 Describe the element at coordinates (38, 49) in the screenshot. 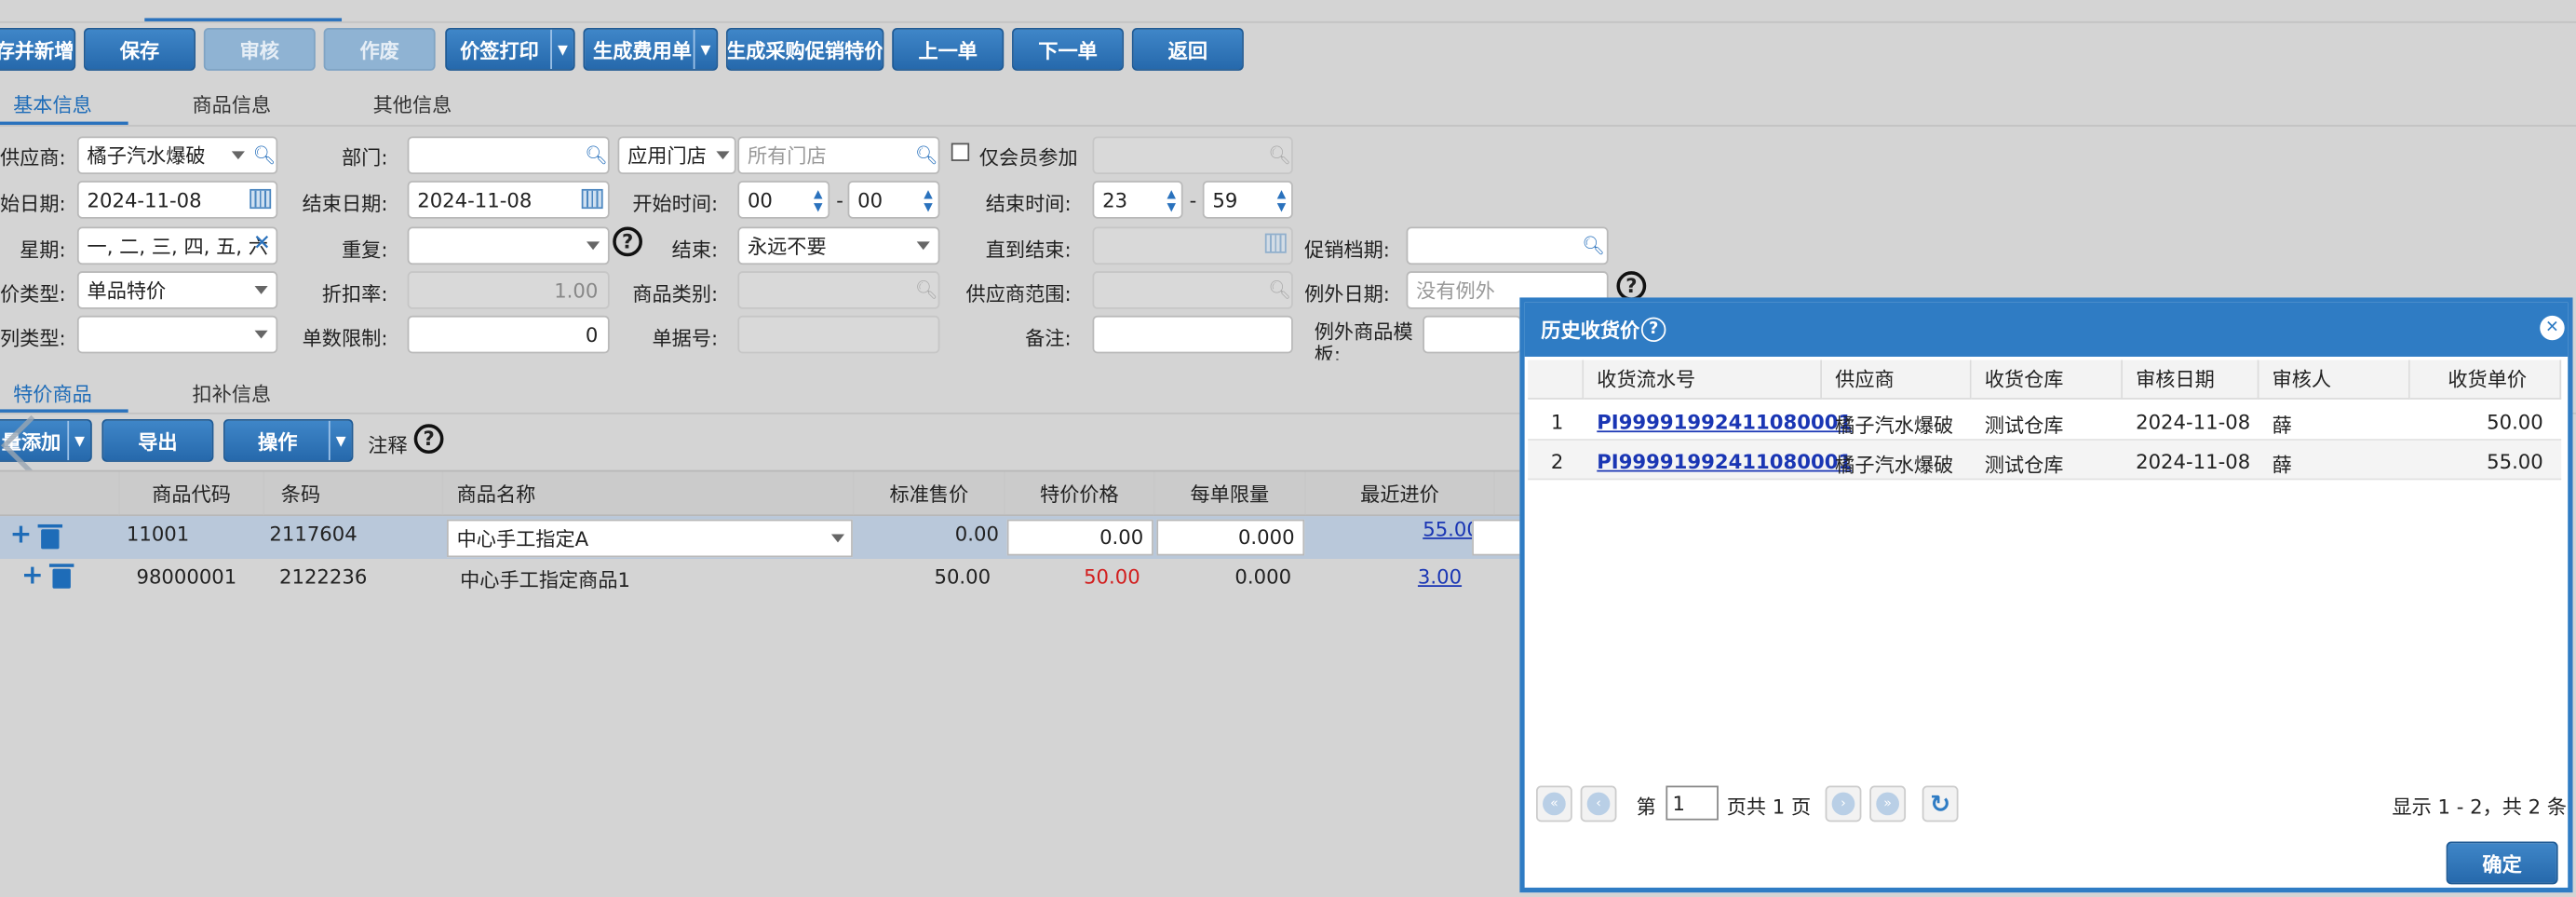

I see `save-and-new-button: 存并新增` at that location.